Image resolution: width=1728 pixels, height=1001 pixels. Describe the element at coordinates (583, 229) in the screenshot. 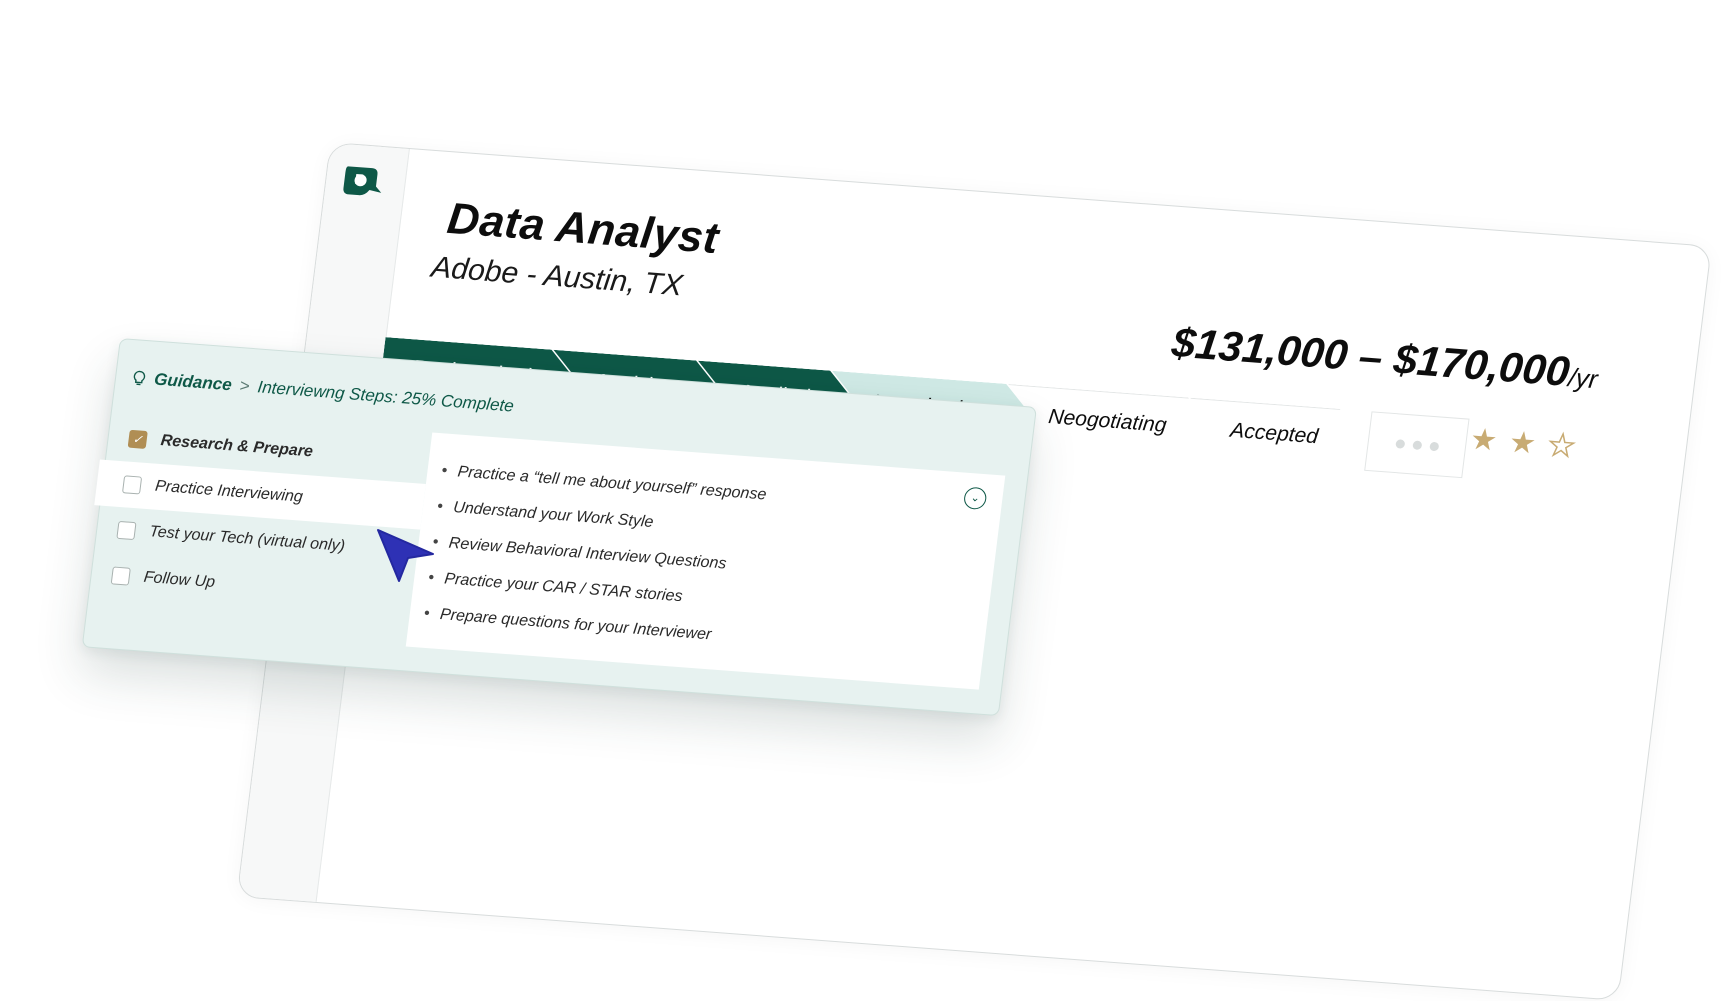

I see `job-title: Data Analyst` at that location.